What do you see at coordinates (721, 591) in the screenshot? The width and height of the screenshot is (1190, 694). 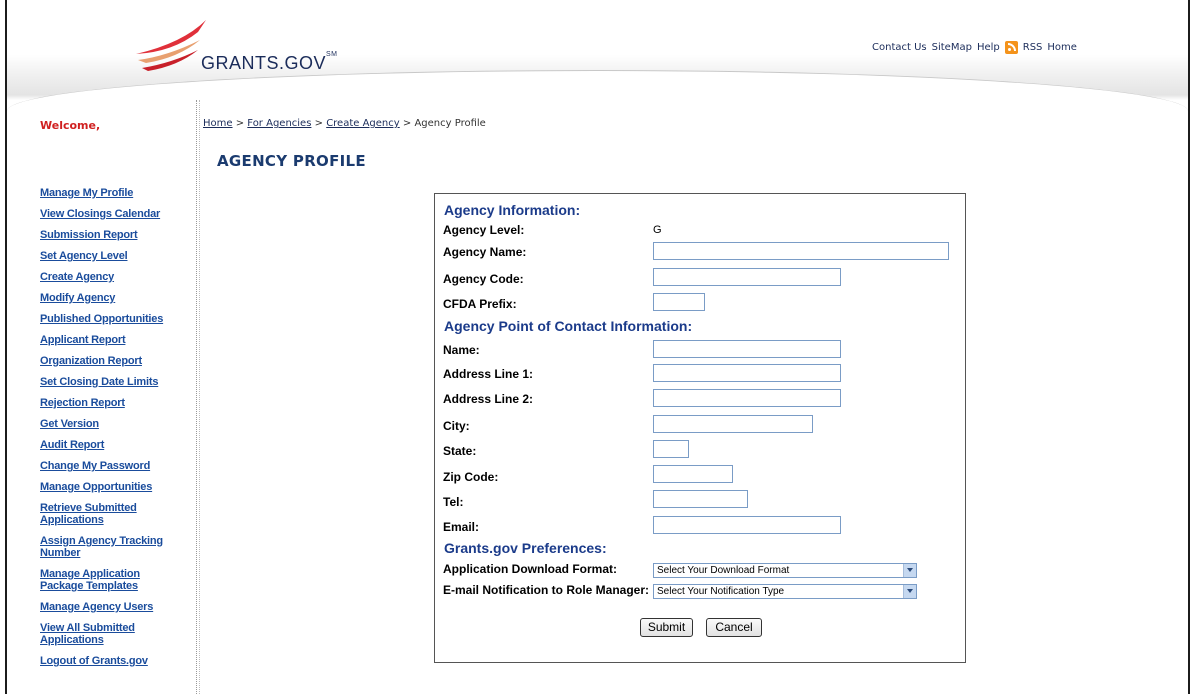 I see `notification-type-selected: Select Your Notification Type` at bounding box center [721, 591].